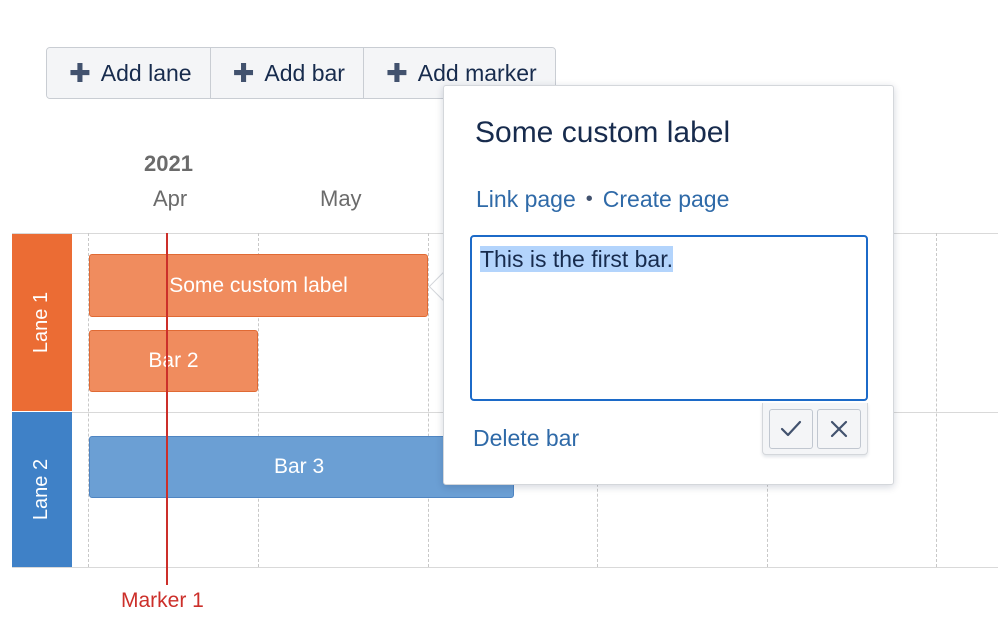 Image resolution: width=998 pixels, height=632 pixels. What do you see at coordinates (341, 198) in the screenshot?
I see `timeline-month-may: May` at bounding box center [341, 198].